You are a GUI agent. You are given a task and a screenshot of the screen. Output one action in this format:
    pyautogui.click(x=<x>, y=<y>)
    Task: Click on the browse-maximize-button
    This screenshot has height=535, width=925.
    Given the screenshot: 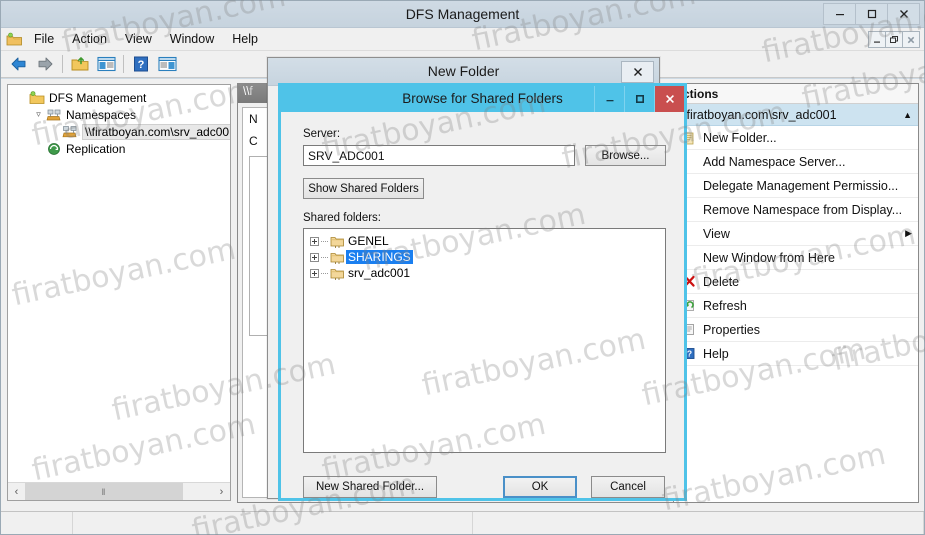 What is the action you would take?
    pyautogui.click(x=639, y=99)
    